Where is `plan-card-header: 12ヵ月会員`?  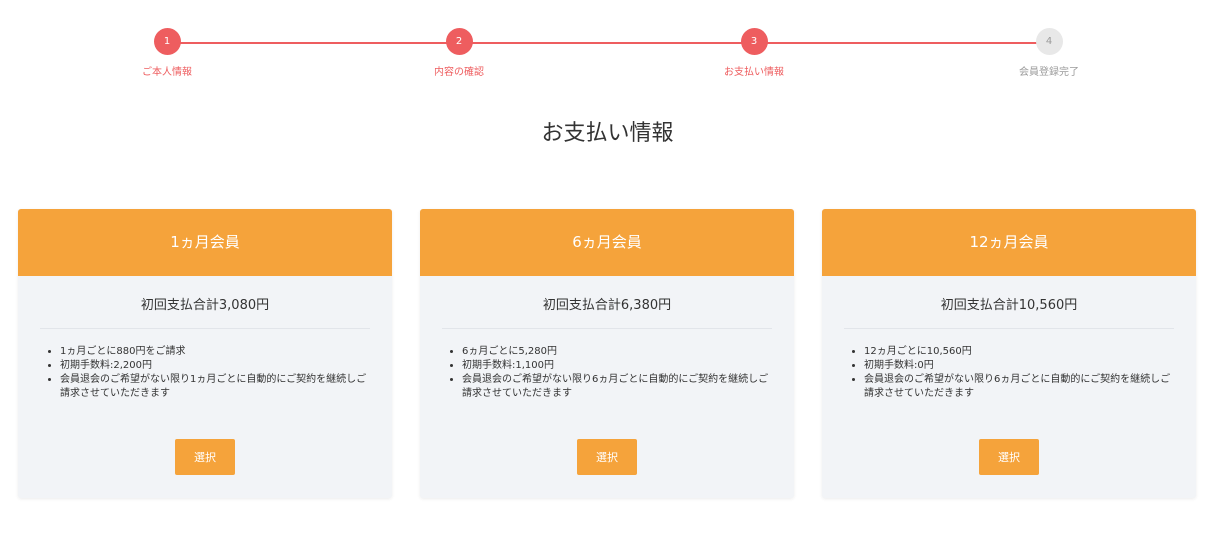
plan-card-header: 12ヵ月会員 is located at coordinates (1009, 242).